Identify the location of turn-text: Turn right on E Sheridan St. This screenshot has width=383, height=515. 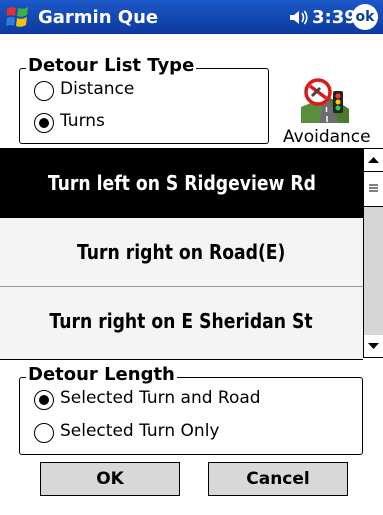
(181, 321).